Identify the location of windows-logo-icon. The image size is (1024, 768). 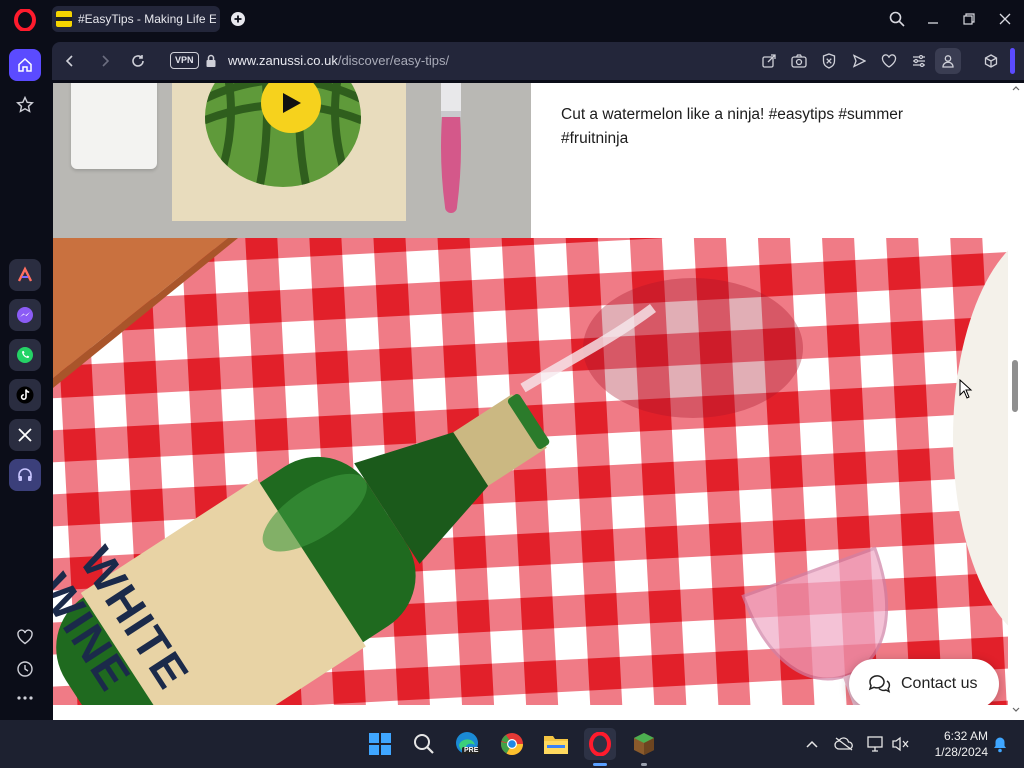
(380, 744).